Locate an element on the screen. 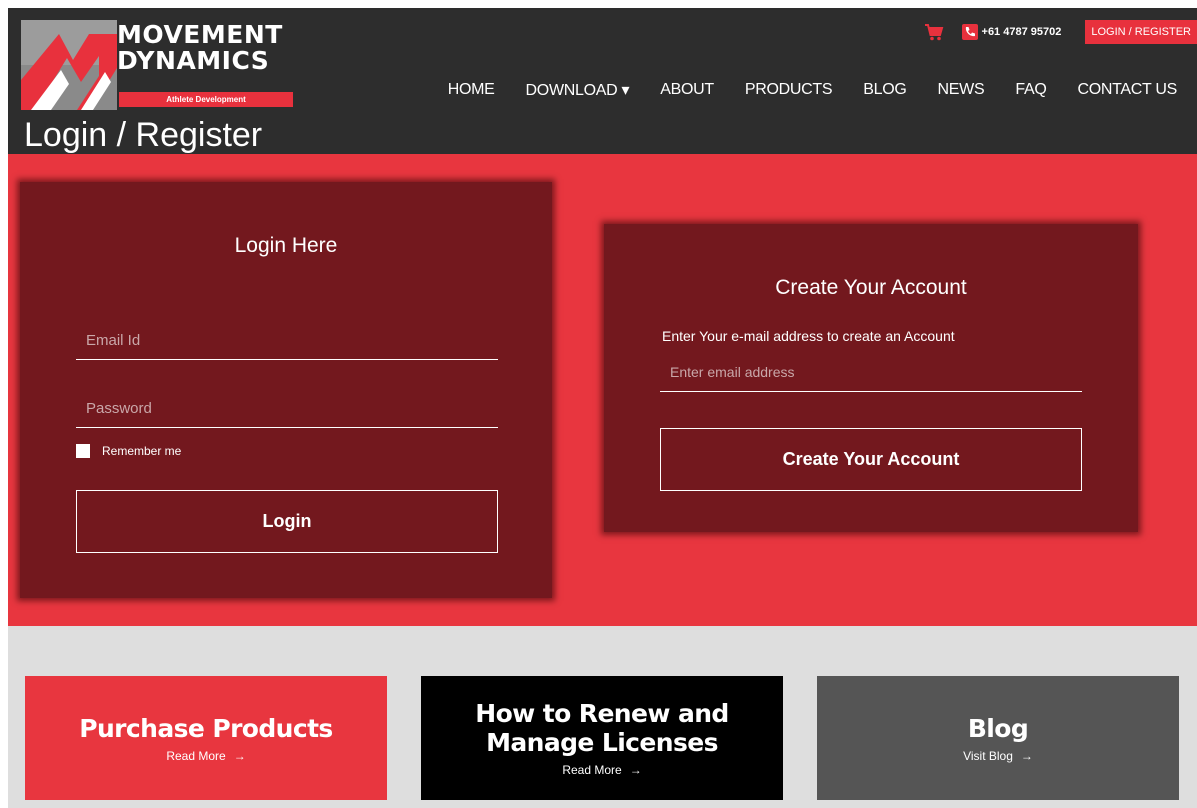 The height and width of the screenshot is (808, 1197). email-input is located at coordinates (287, 341).